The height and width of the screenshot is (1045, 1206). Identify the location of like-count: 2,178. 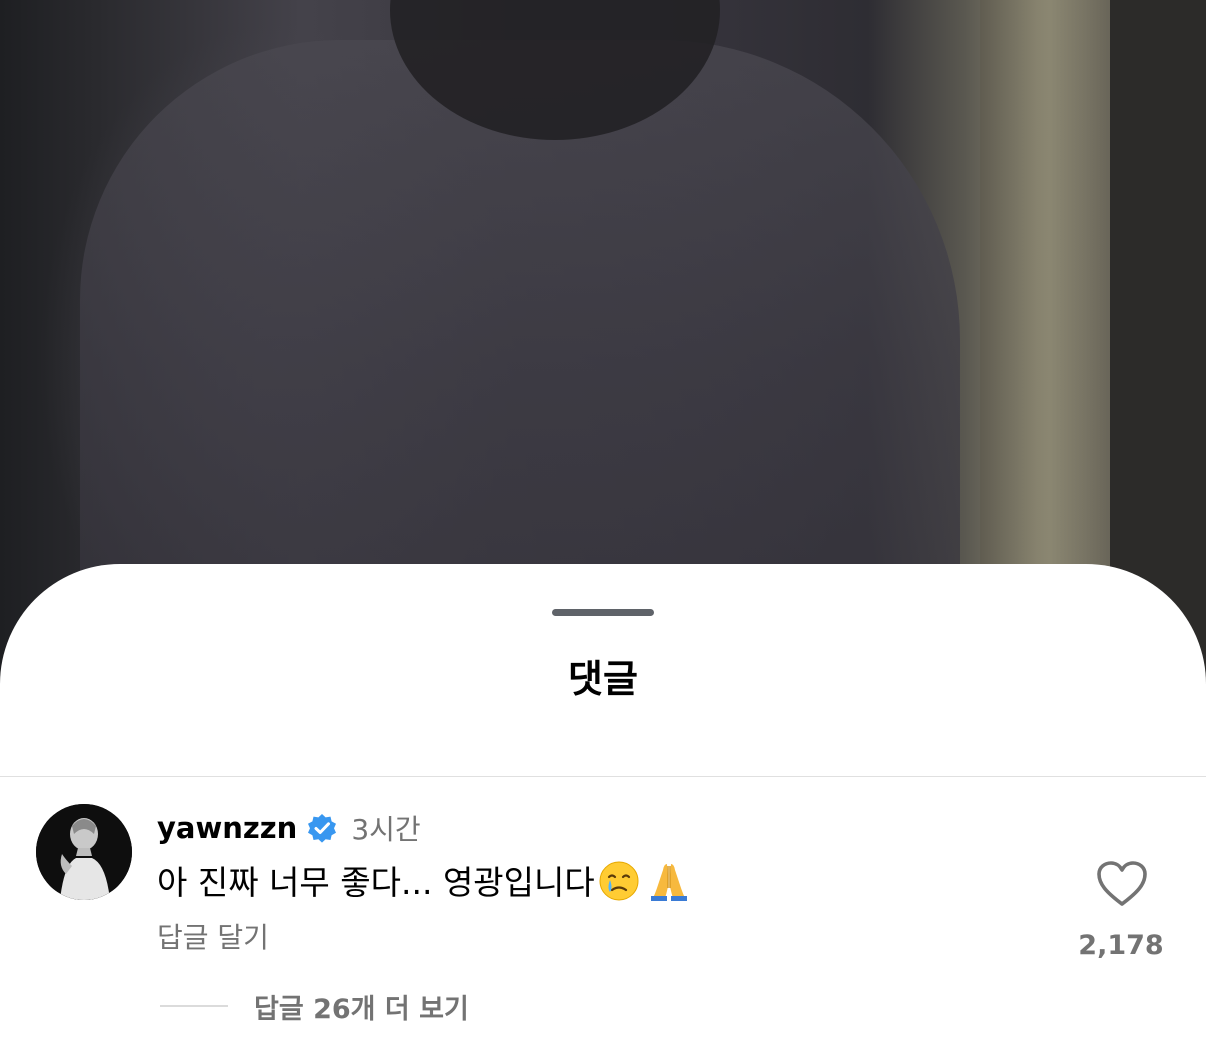
(1121, 945).